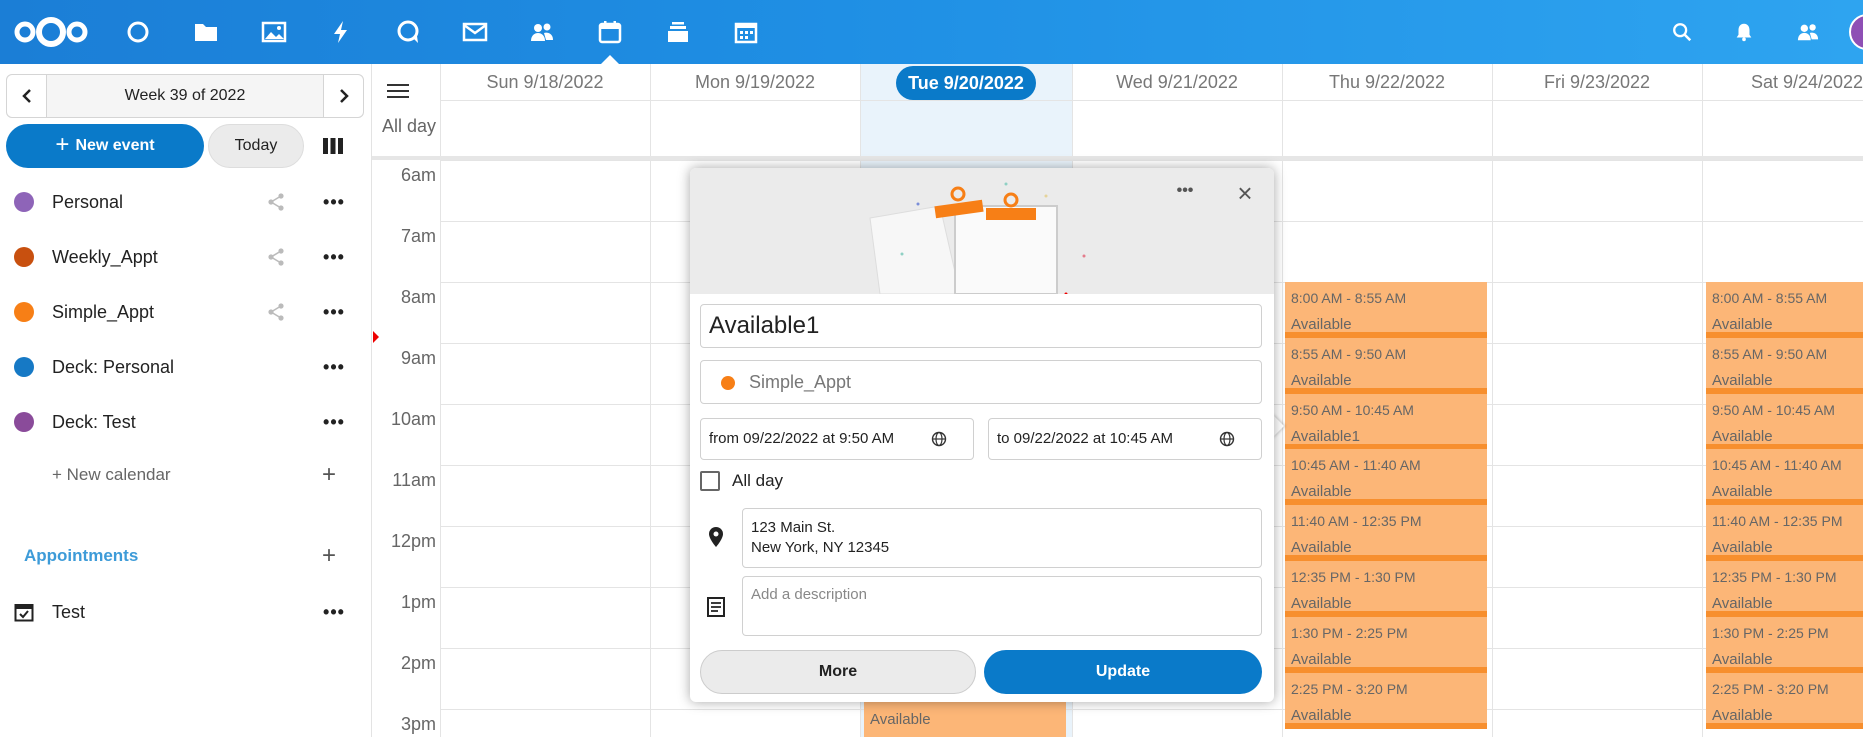 Image resolution: width=1863 pixels, height=737 pixels. Describe the element at coordinates (1151, 100) in the screenshot. I see `header-divider` at that location.